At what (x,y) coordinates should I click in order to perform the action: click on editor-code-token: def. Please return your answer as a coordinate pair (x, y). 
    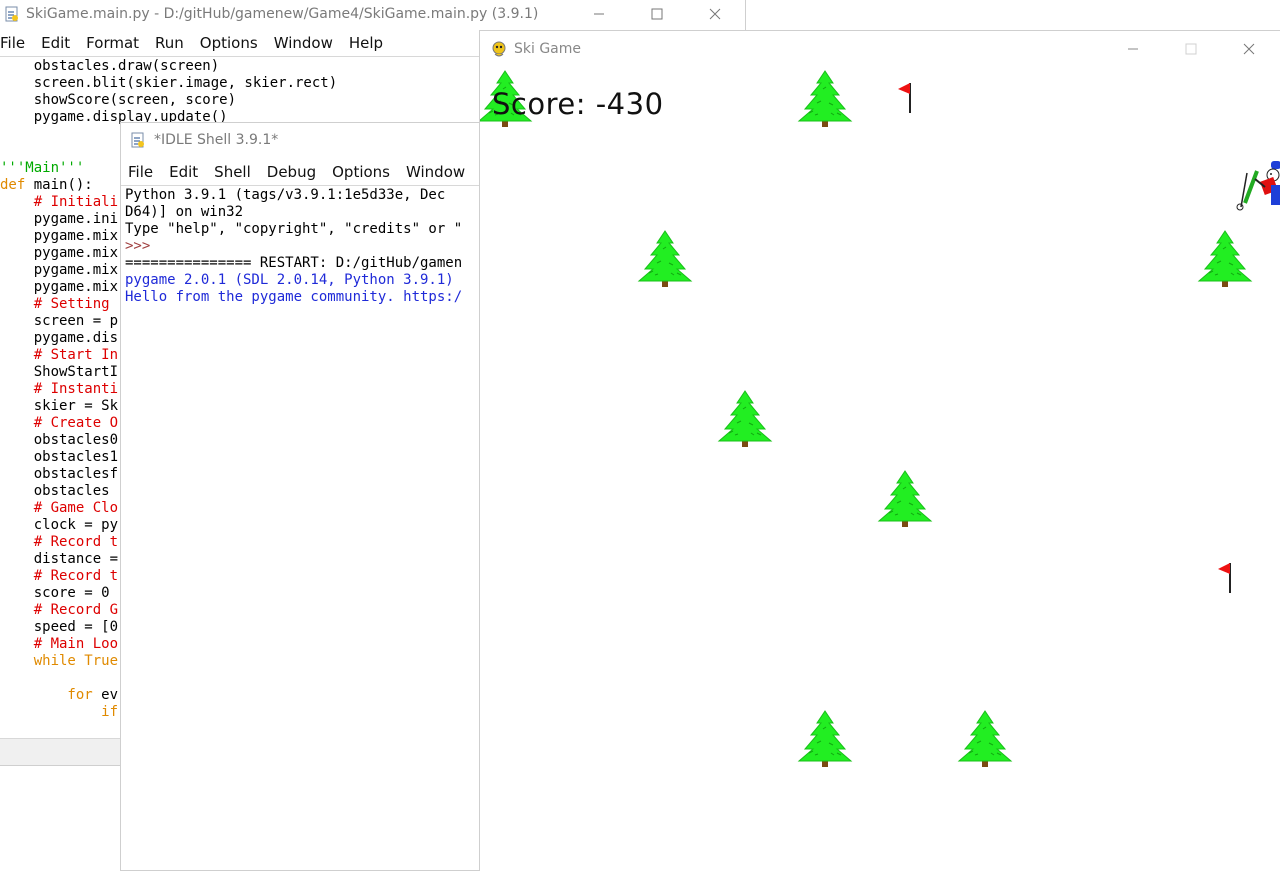
    Looking at the image, I should click on (13, 185).